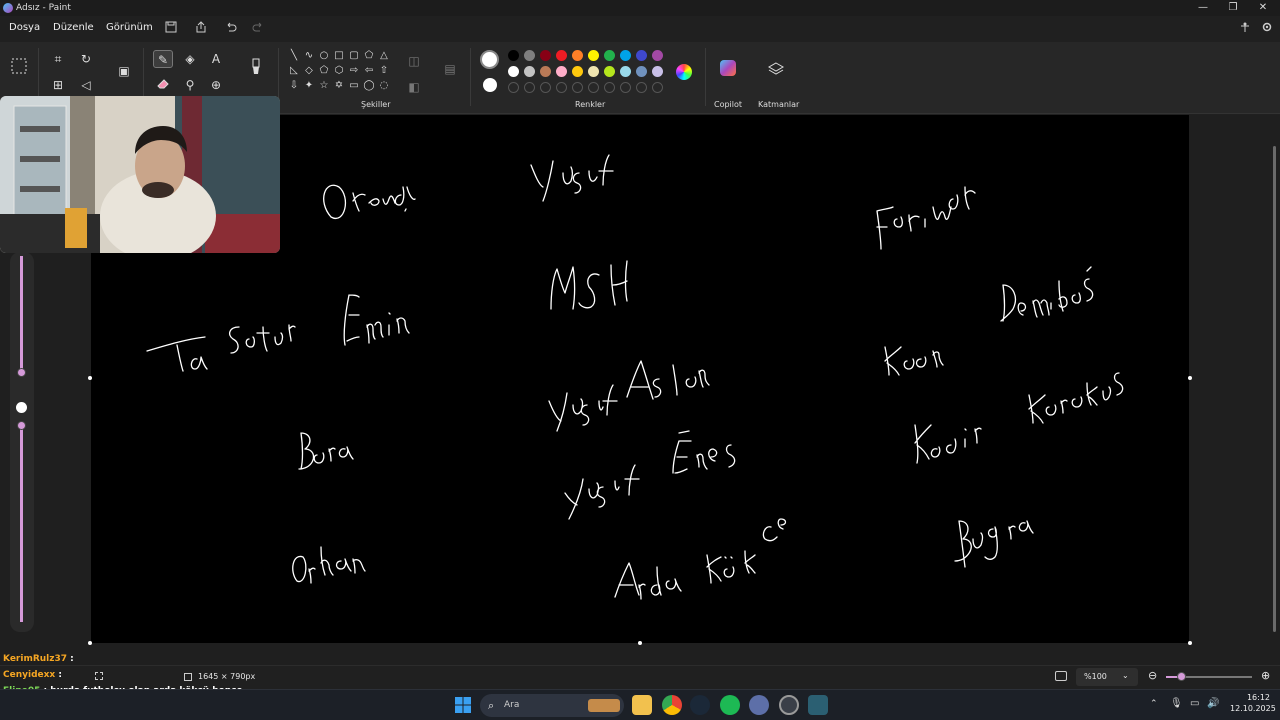 This screenshot has height=720, width=1280. Describe the element at coordinates (216, 59) in the screenshot. I see `text-tool-icon: A` at that location.